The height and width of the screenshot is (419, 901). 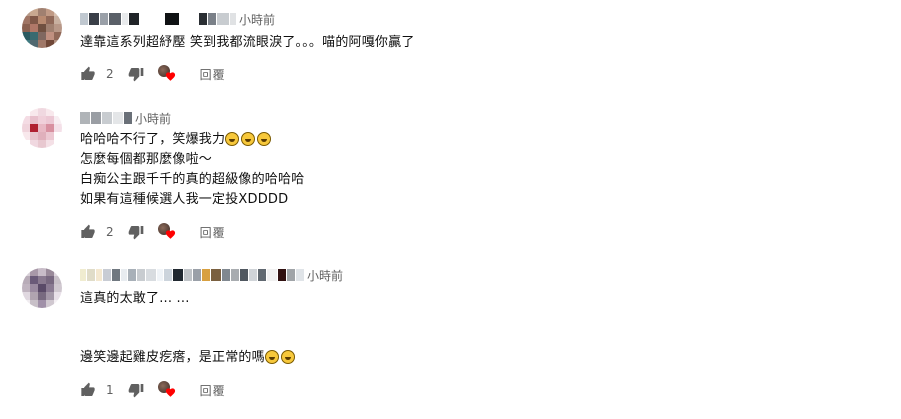 I want to click on comment-text: 哈哈哈不行了，笑爆我力, so click(x=176, y=140).